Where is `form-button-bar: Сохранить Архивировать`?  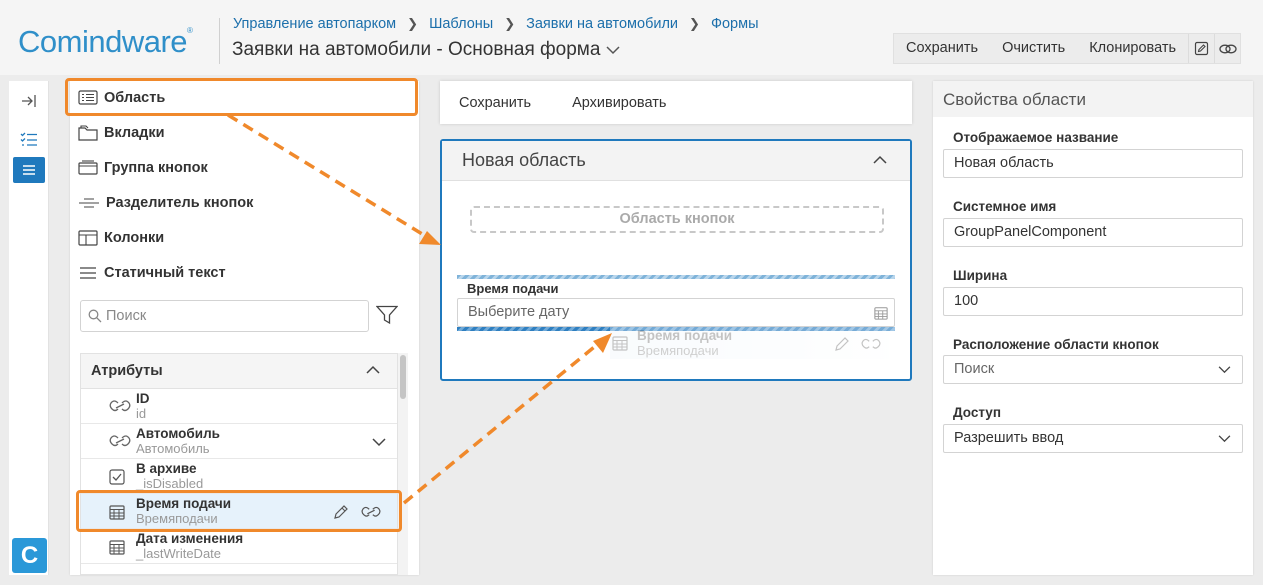
form-button-bar: Сохранить Архивировать is located at coordinates (676, 102).